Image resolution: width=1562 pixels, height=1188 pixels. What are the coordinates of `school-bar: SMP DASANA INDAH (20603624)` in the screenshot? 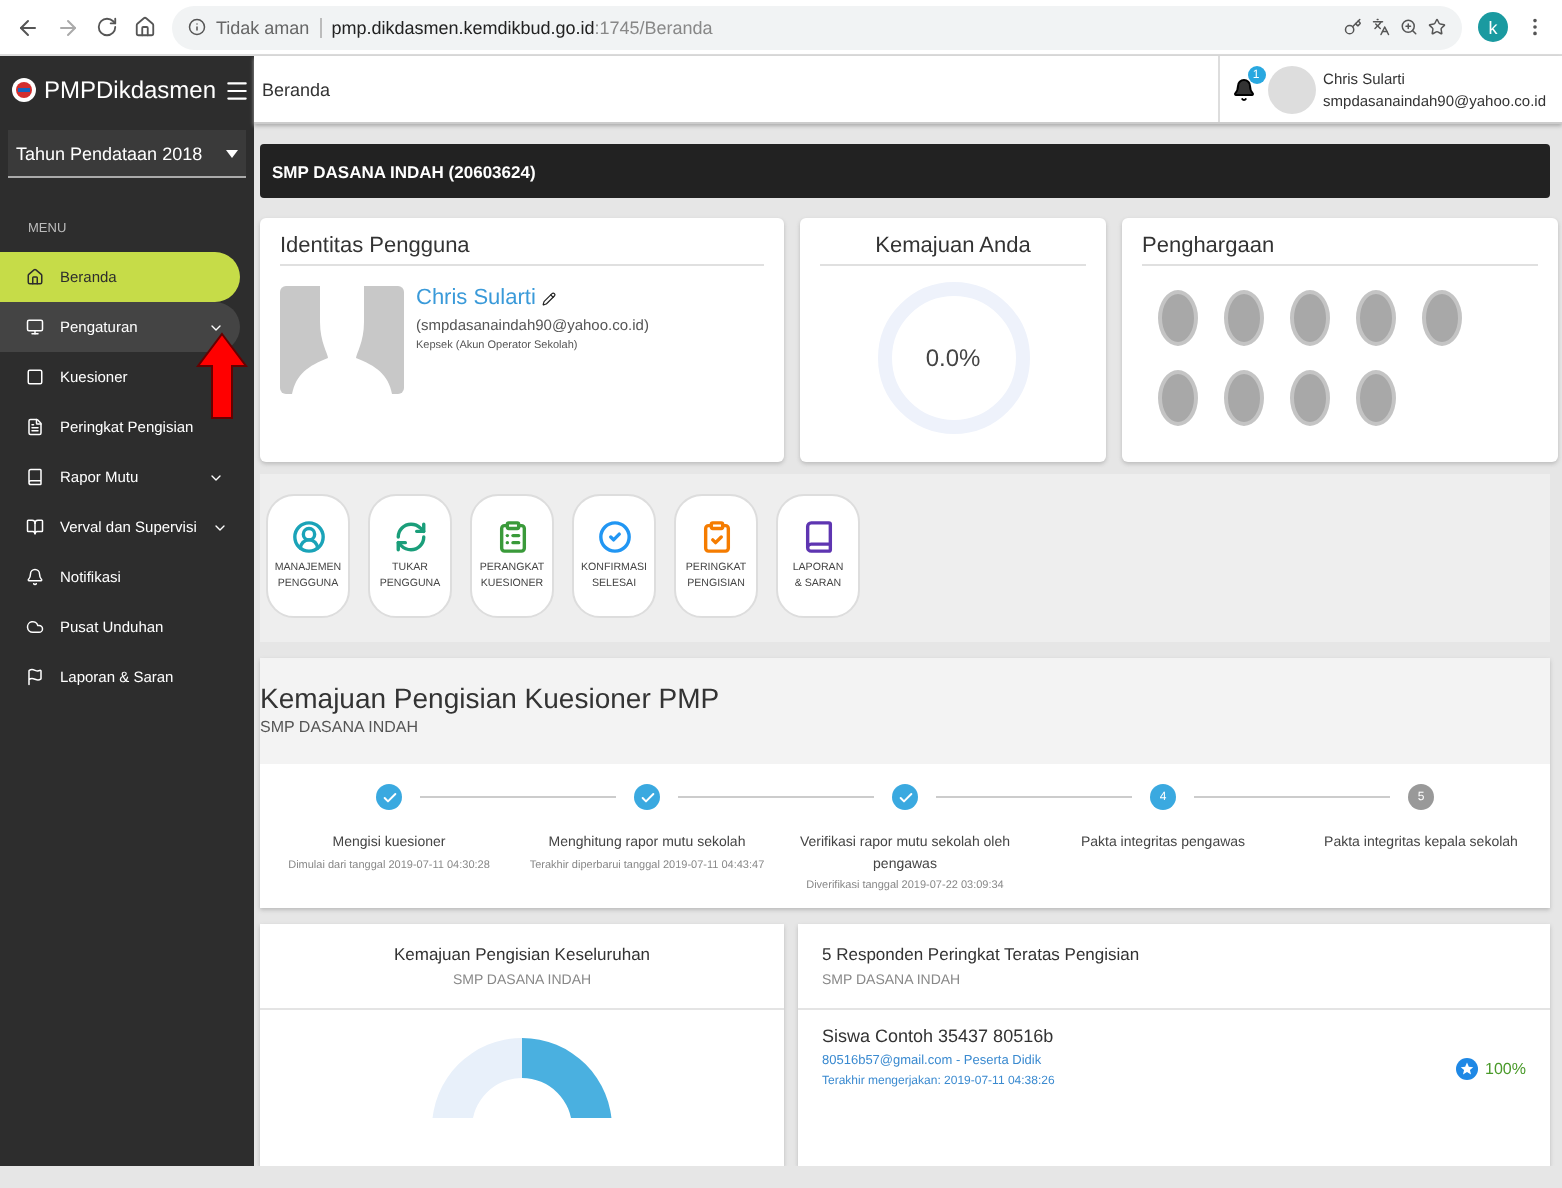 It's located at (905, 171).